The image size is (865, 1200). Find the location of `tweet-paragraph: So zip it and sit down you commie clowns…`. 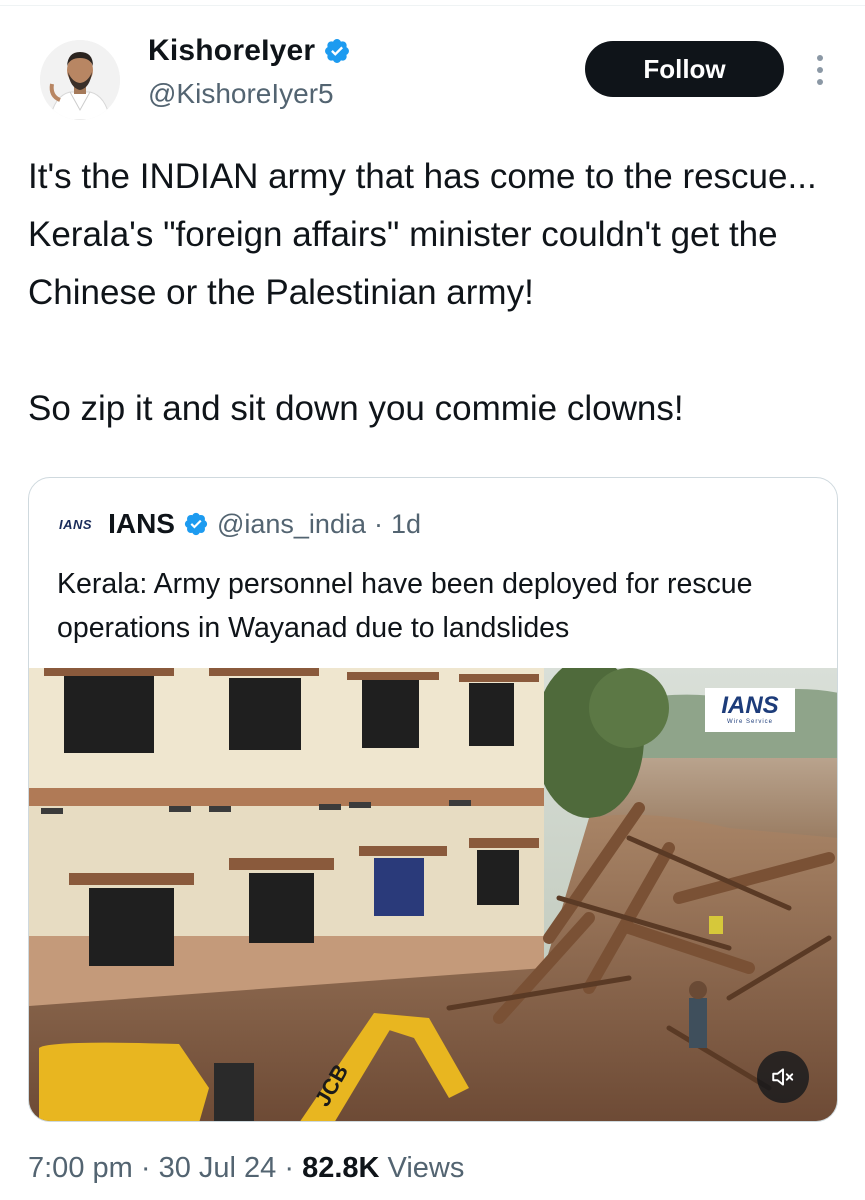

tweet-paragraph: So zip it and sit down you commie clowns… is located at coordinates (356, 408).